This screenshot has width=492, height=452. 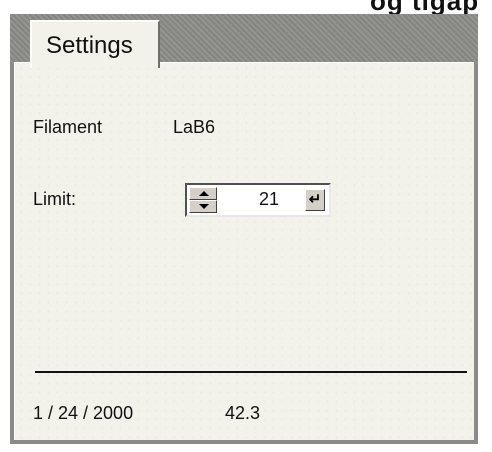 I want to click on limit-stepper: 21 ↵, so click(x=258, y=200).